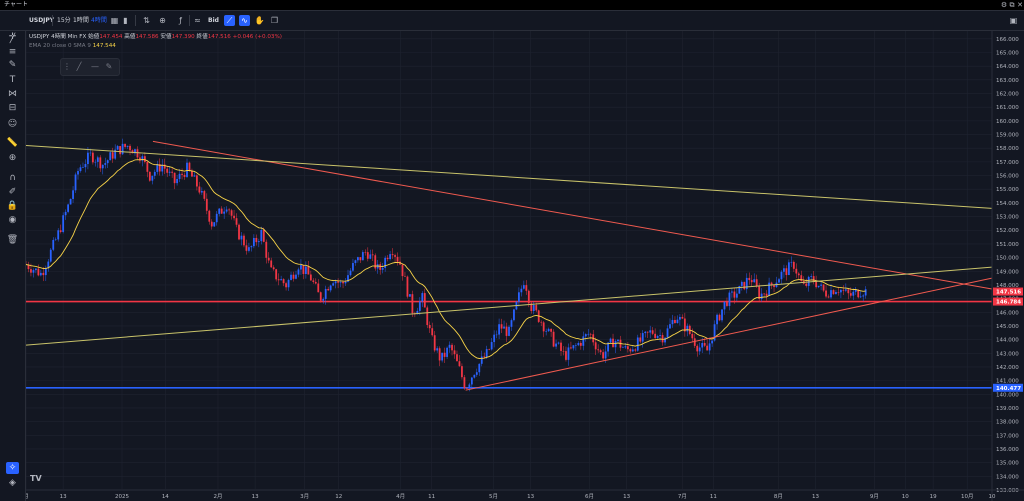  I want to click on trash-icon: 🗑, so click(12, 240).